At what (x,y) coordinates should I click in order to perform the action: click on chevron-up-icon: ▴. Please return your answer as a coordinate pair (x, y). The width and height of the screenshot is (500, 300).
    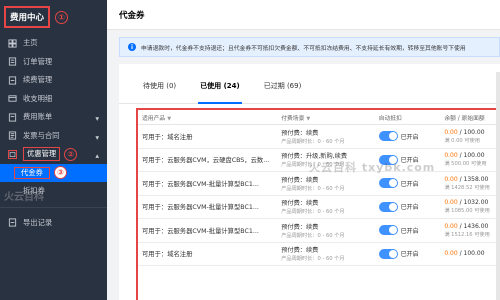
    Looking at the image, I should click on (97, 155).